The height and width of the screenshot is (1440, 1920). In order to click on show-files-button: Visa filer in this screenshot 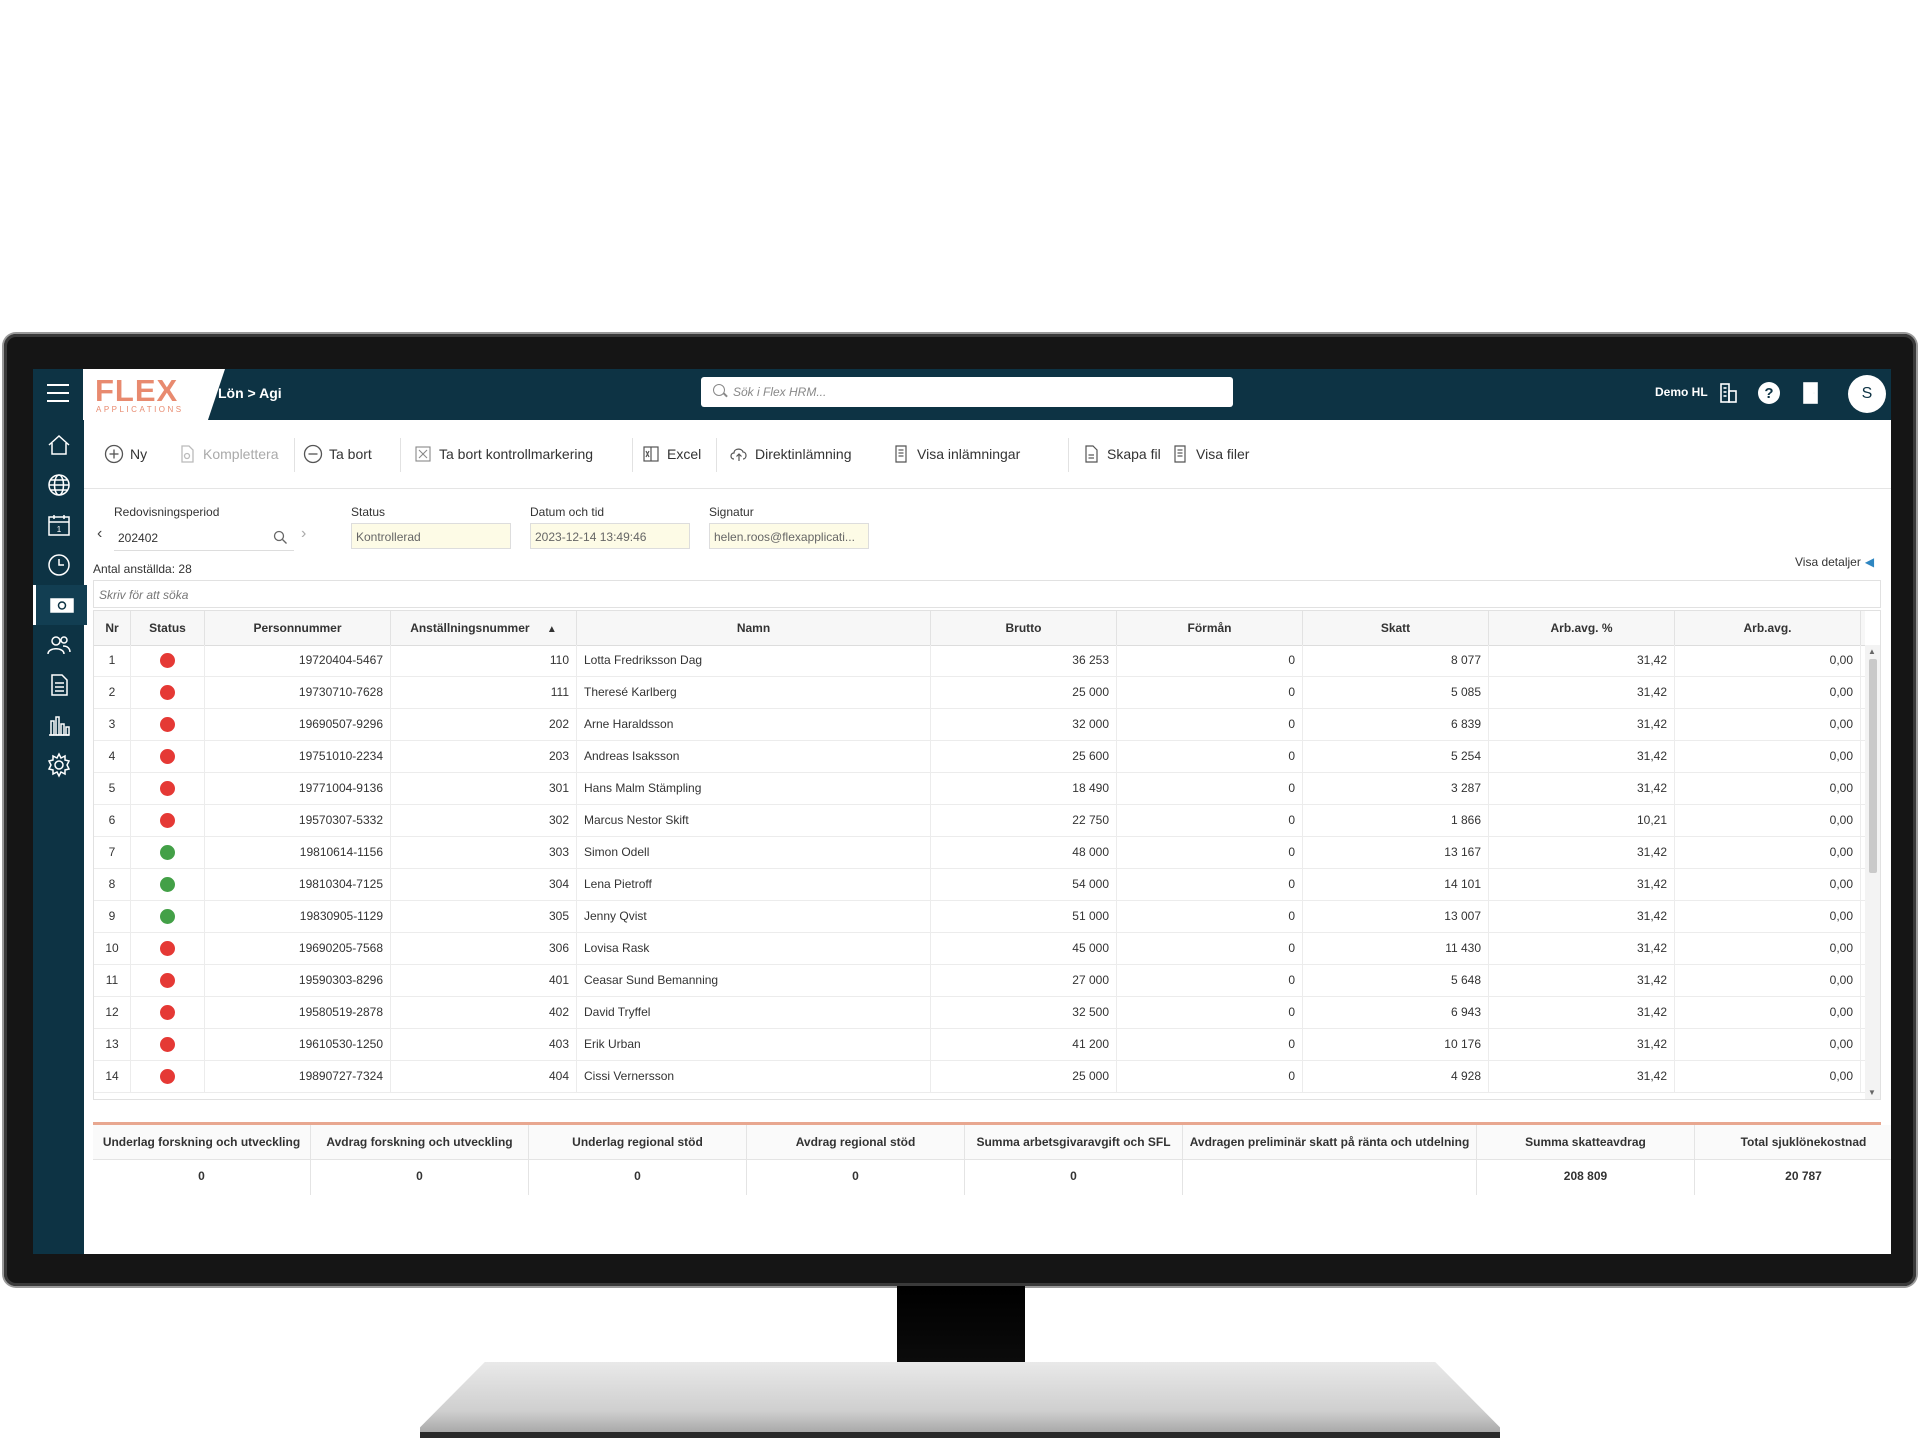, I will do `click(1209, 454)`.